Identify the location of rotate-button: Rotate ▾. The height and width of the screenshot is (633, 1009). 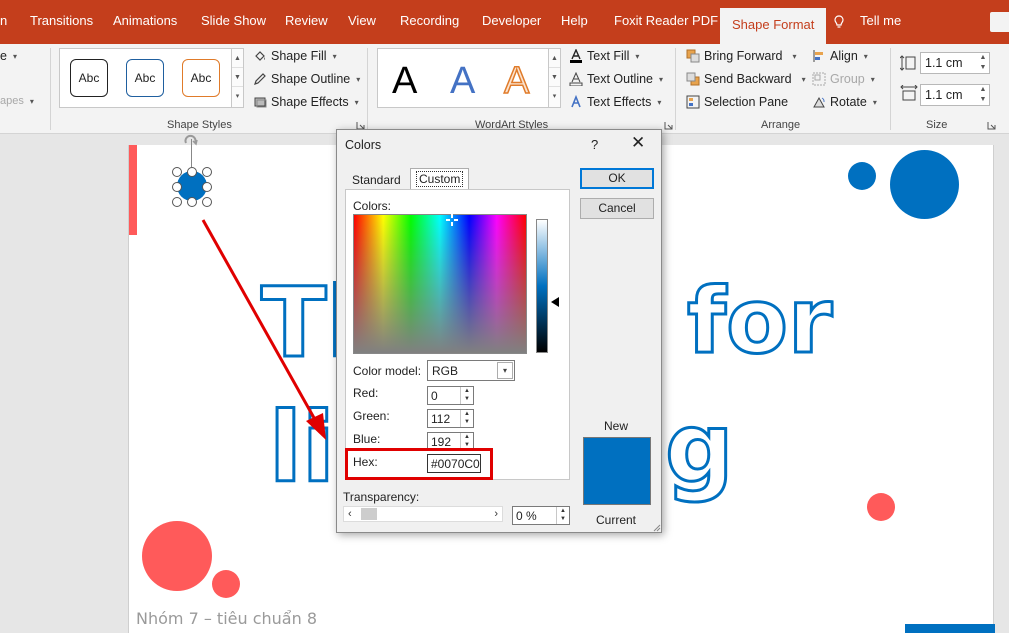
(844, 102).